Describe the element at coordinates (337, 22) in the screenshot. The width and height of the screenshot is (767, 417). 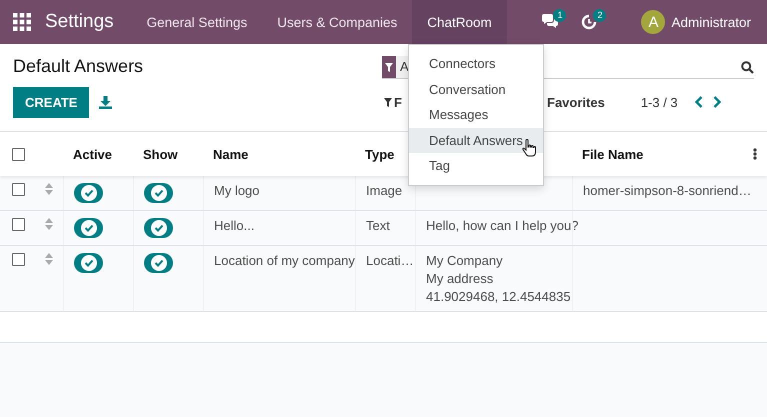
I see `menu-item: Users & Companies` at that location.